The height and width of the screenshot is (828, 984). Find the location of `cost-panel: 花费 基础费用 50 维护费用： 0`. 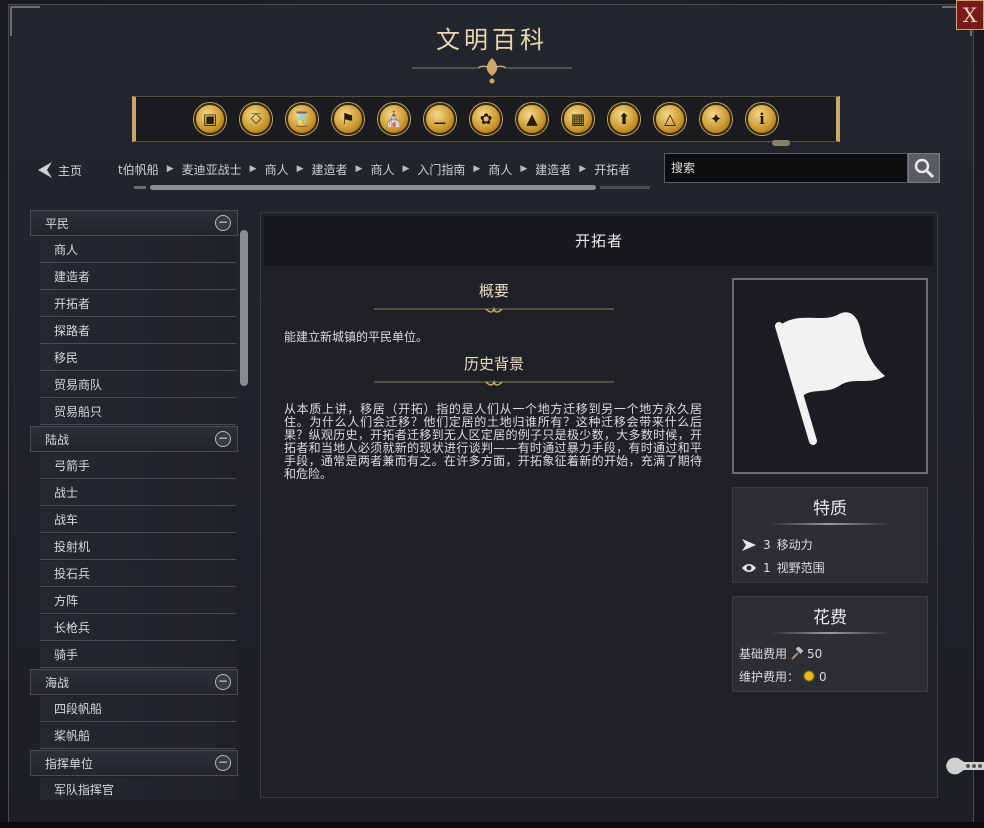

cost-panel: 花费 基础费用 50 维护费用： 0 is located at coordinates (830, 644).